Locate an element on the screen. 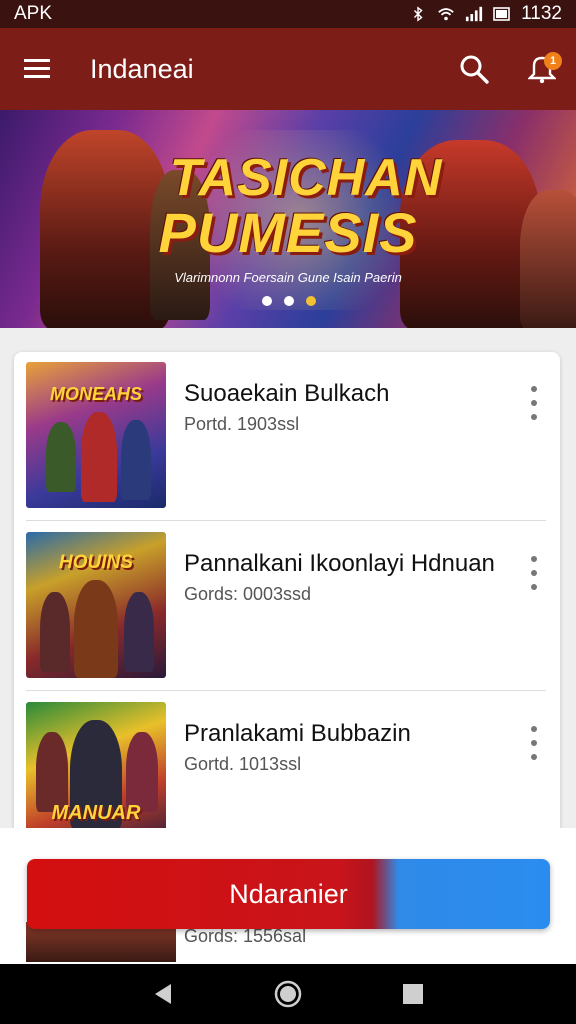 The width and height of the screenshot is (576, 1024). game-name: Pannalkani Ikoonlayi Hdnuan is located at coordinates (339, 563).